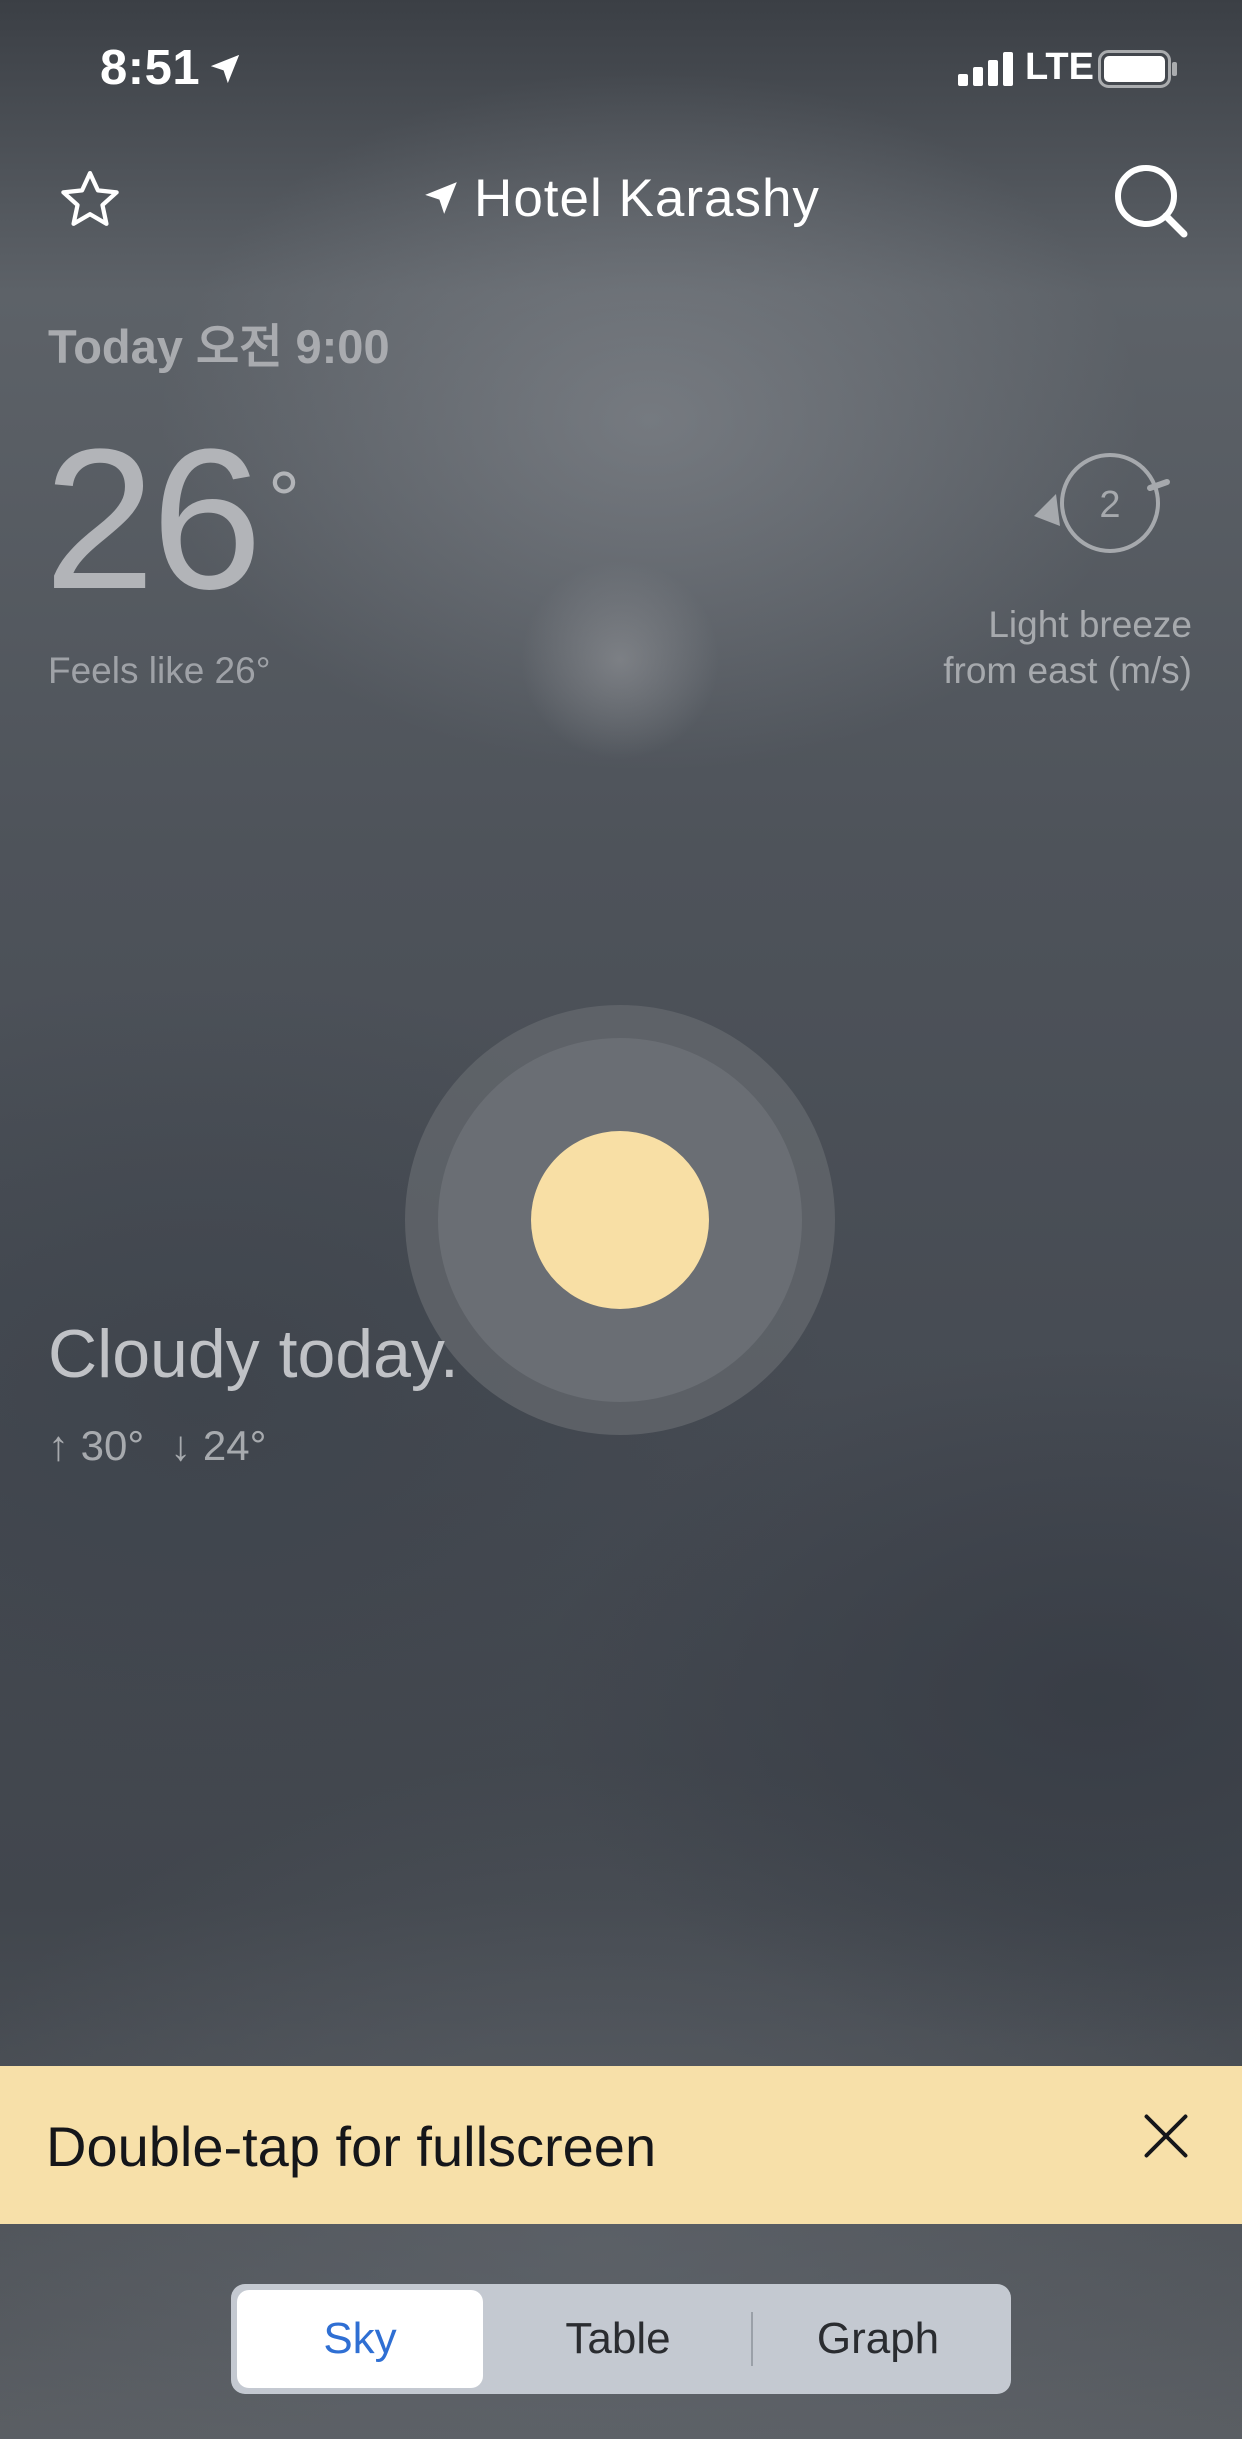 This screenshot has height=2439, width=1242. I want to click on network-label: LTE, so click(1059, 67).